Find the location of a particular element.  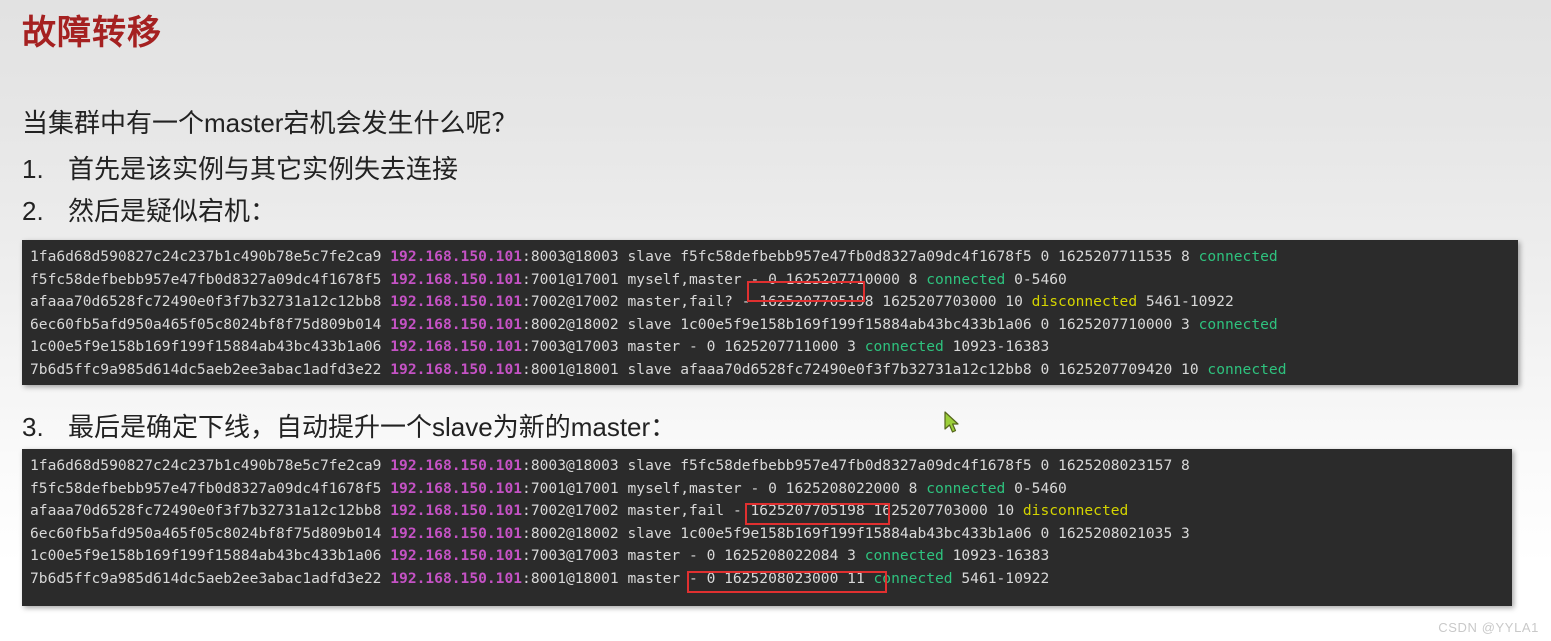

node-meta: - 0 1625208022000 8 is located at coordinates (834, 488).